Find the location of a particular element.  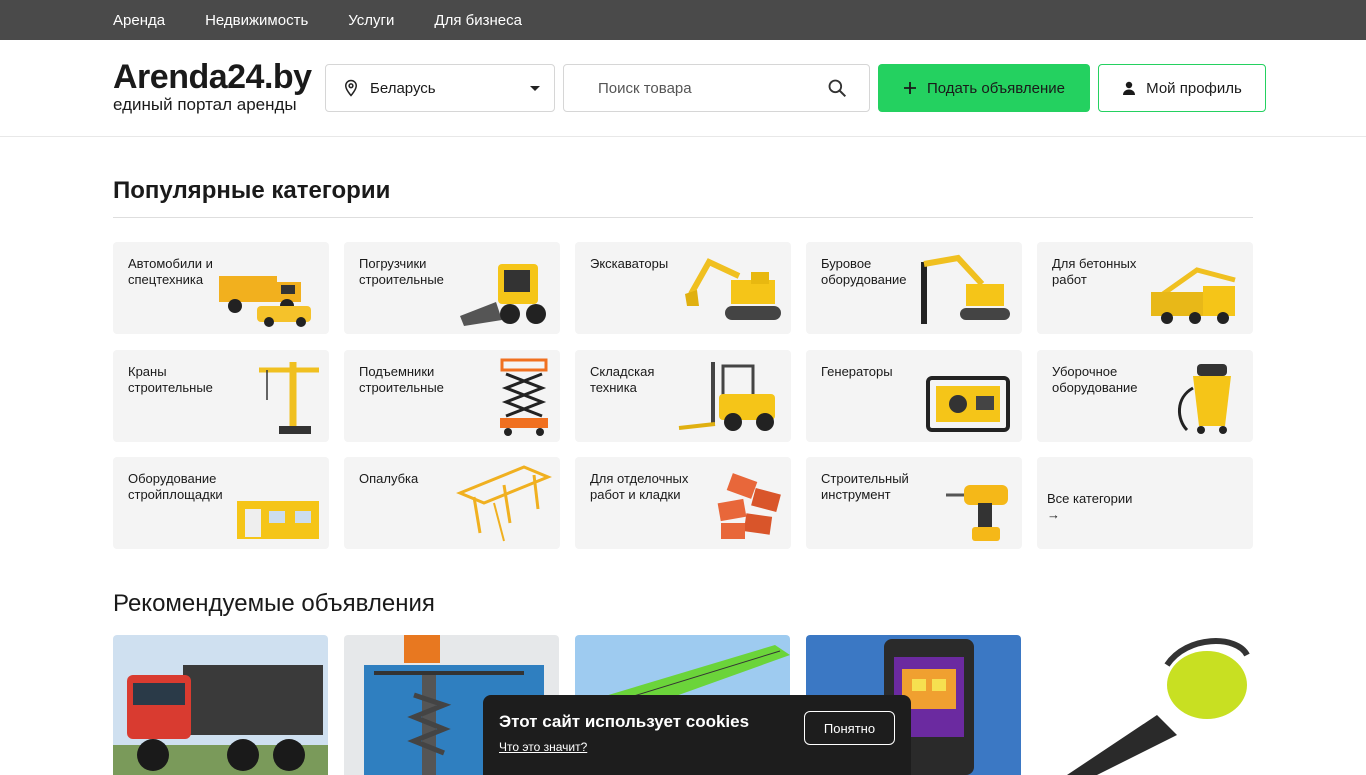

profile-button: Мой профиль is located at coordinates (1182, 88).